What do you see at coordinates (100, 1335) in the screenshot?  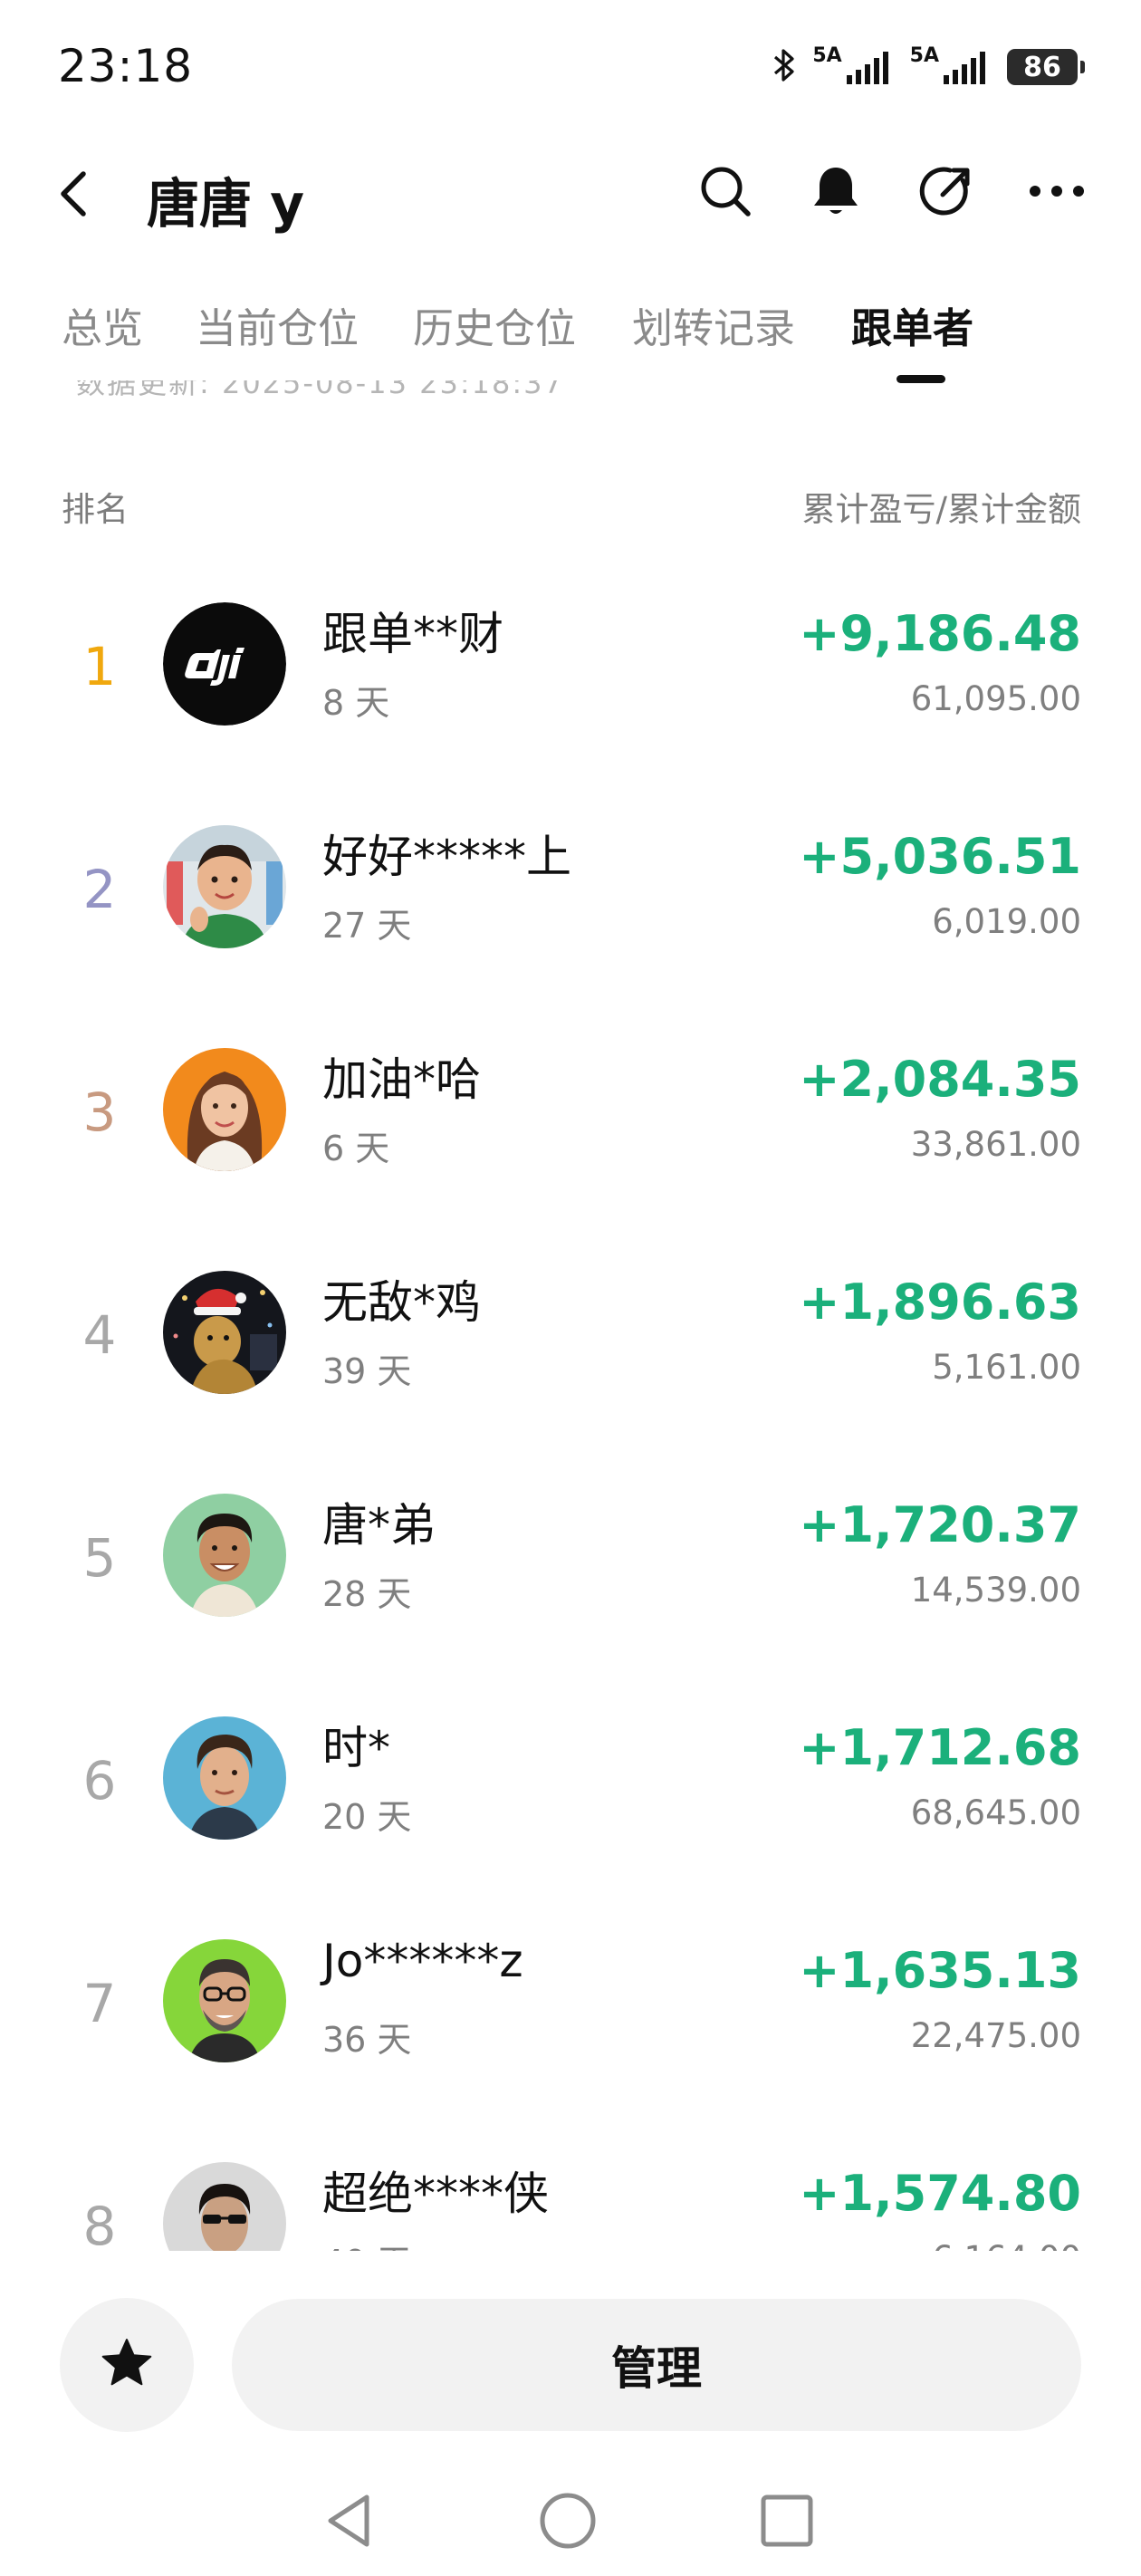 I see `rank-number: 4` at bounding box center [100, 1335].